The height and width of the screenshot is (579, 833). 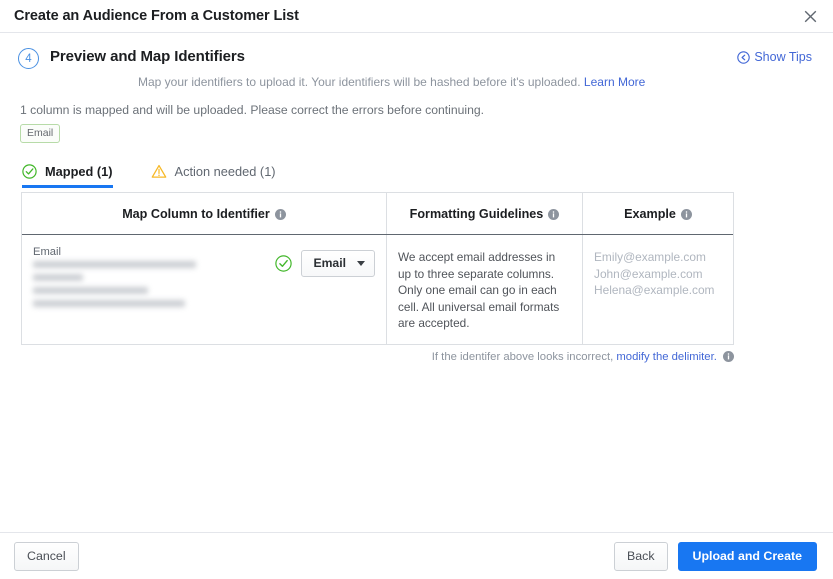 I want to click on cancel-button: Cancel, so click(x=46, y=556).